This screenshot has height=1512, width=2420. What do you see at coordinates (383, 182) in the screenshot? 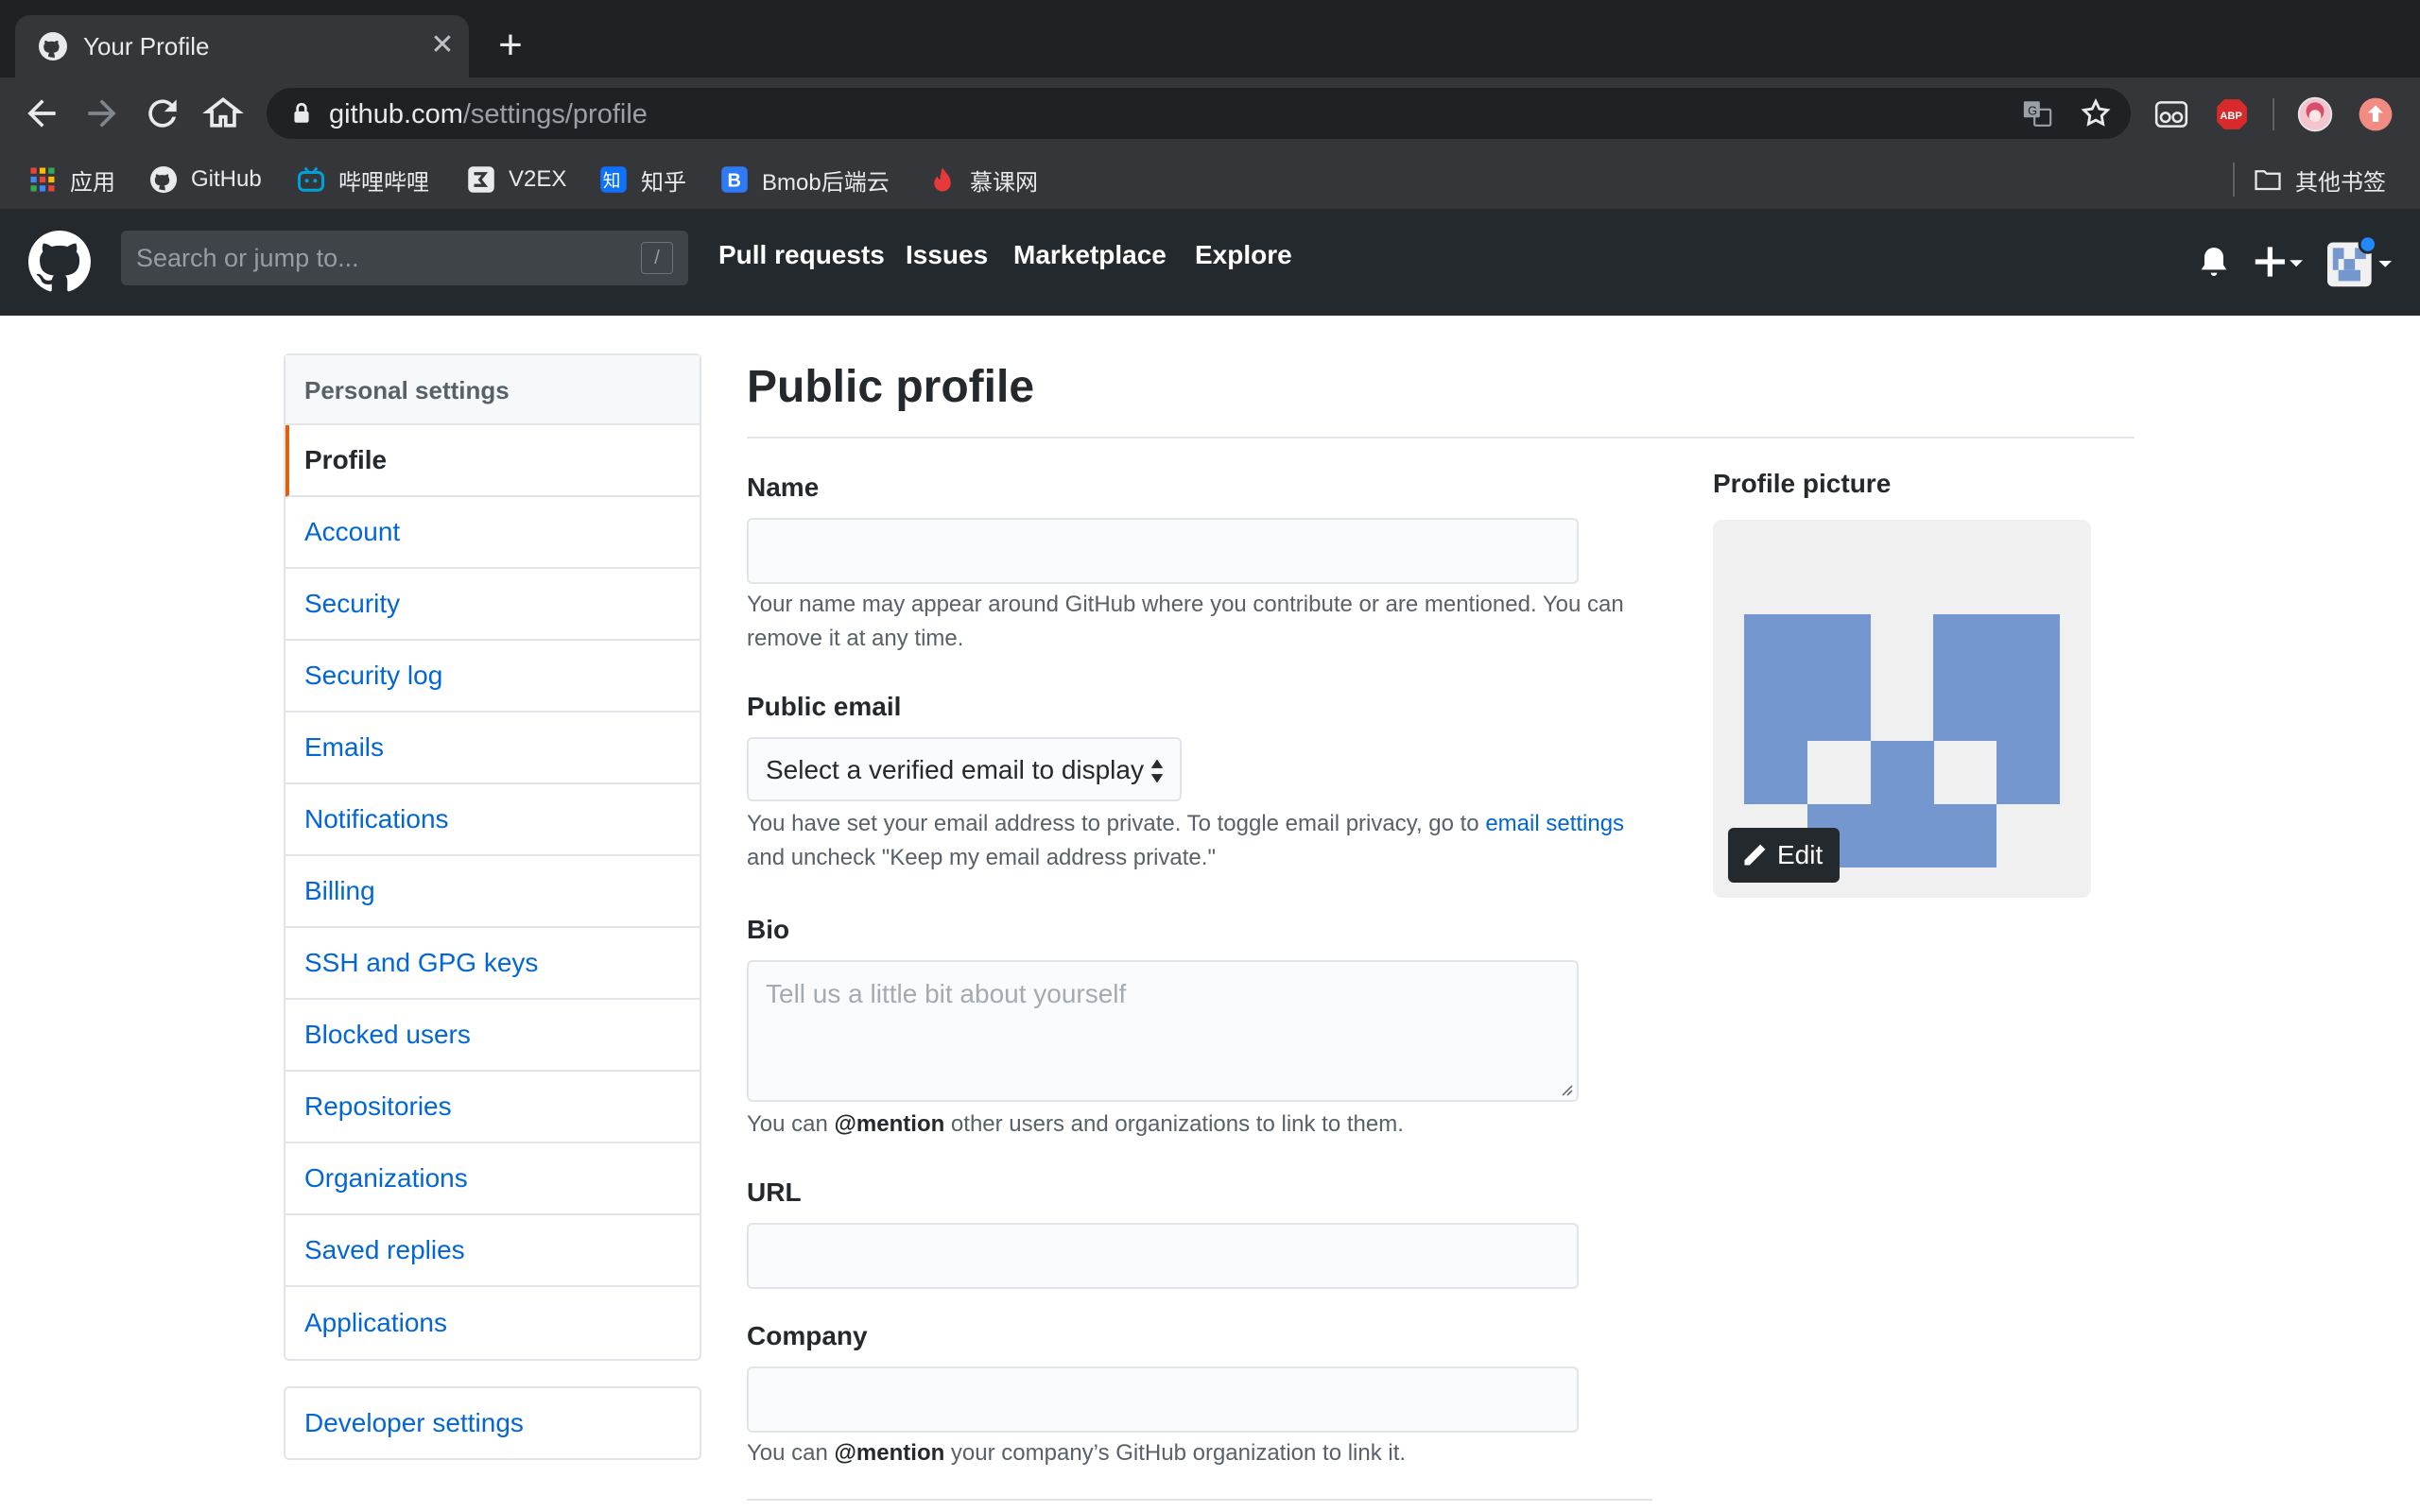
I see `bookmark-label: 哔哩哔哩` at bounding box center [383, 182].